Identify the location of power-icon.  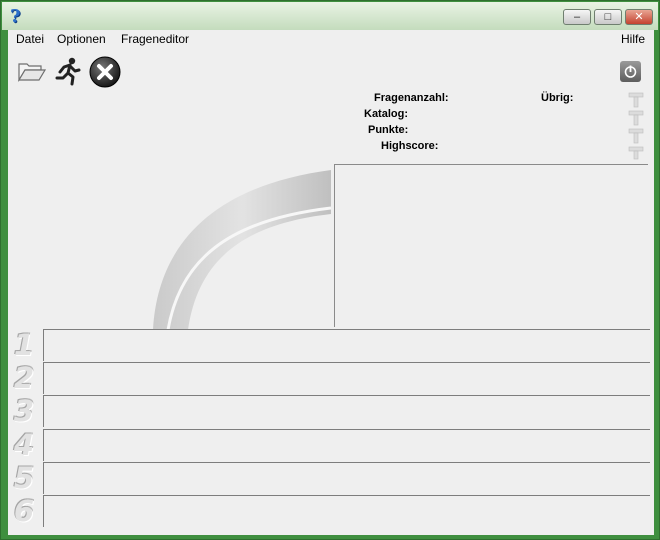
(630, 71).